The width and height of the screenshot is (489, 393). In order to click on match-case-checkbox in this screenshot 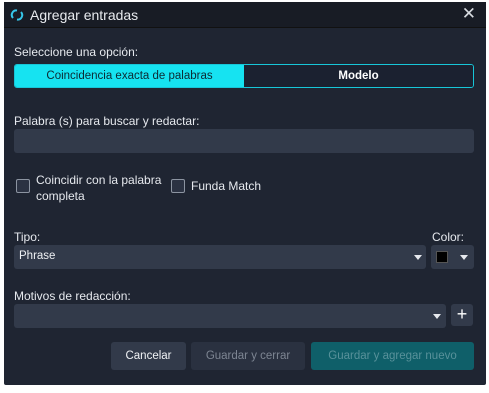, I will do `click(178, 186)`.